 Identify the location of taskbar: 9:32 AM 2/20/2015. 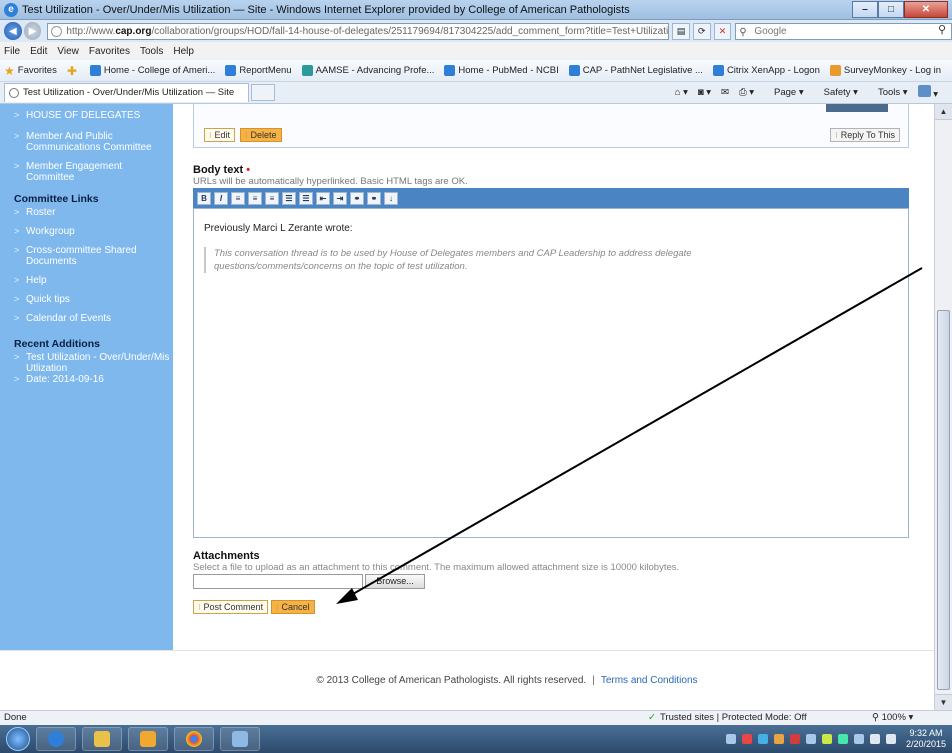
(476, 739).